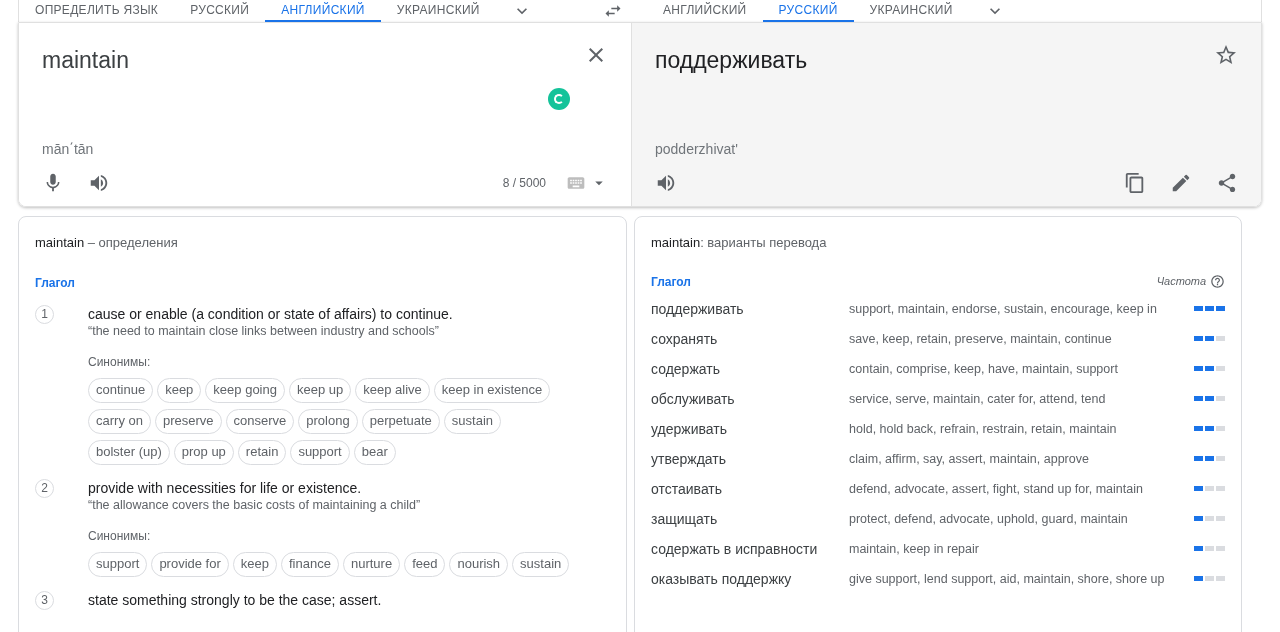 The width and height of the screenshot is (1280, 632). Describe the element at coordinates (750, 488) in the screenshot. I see `translation-term: отстаивать` at that location.